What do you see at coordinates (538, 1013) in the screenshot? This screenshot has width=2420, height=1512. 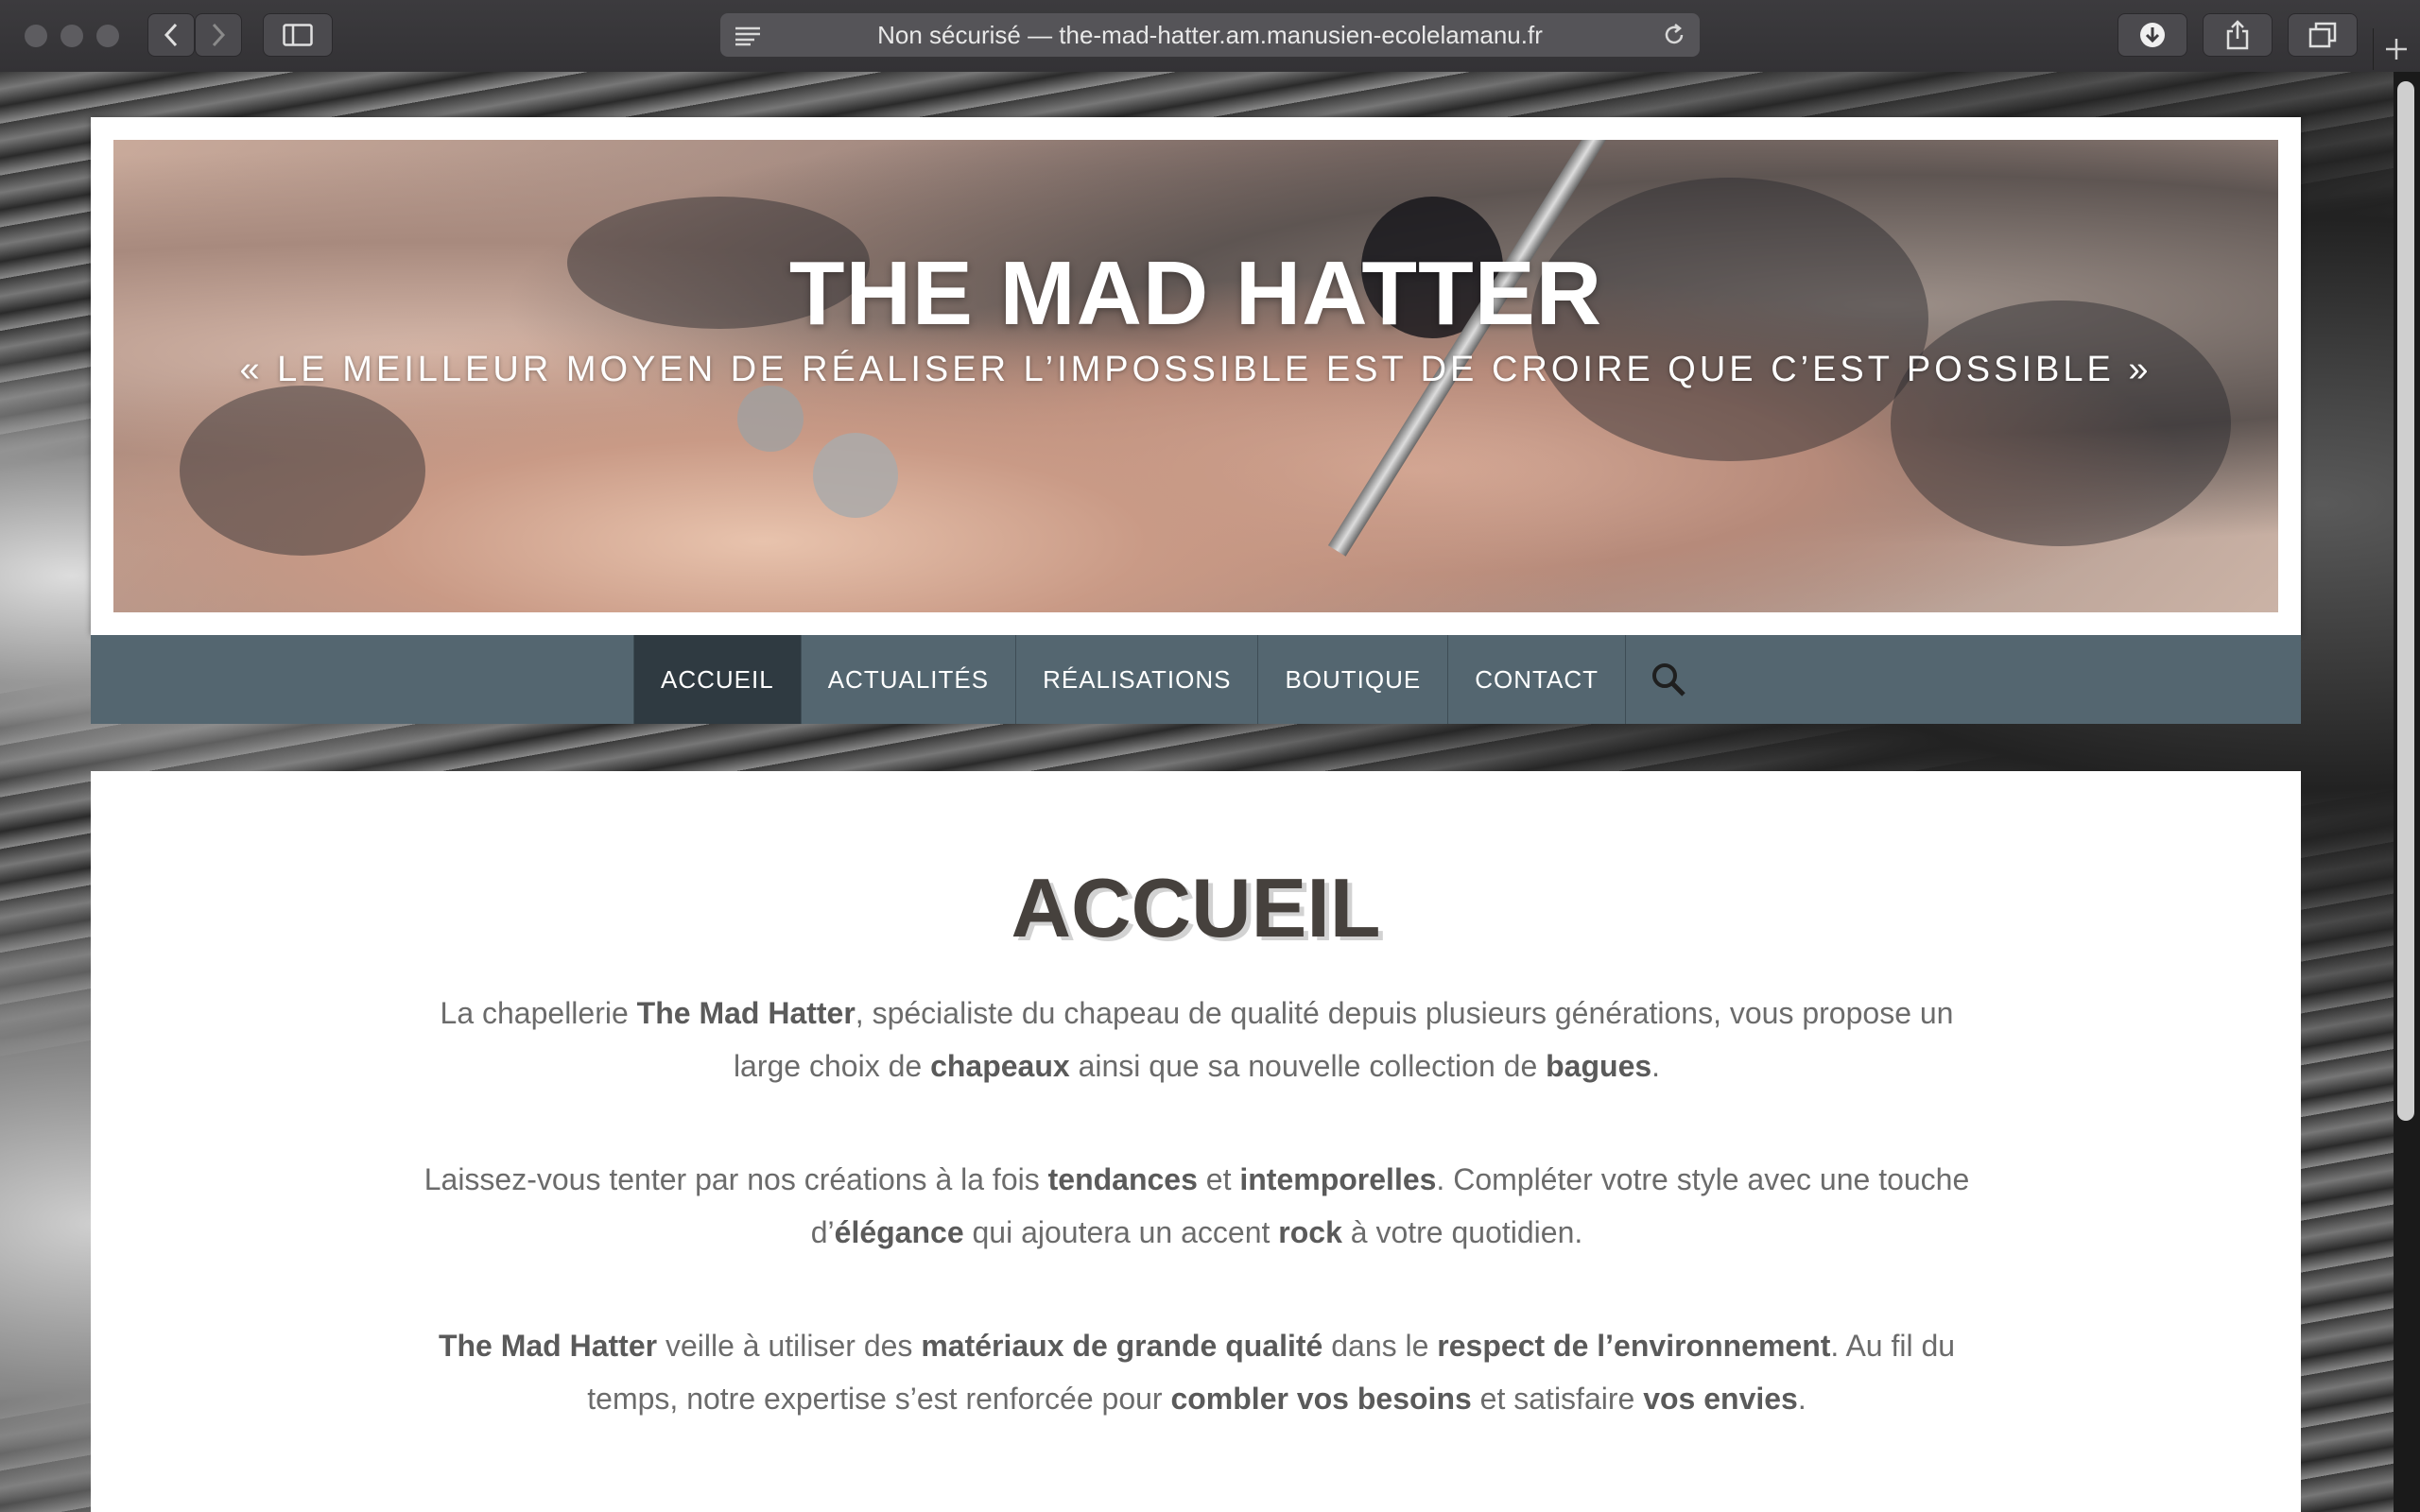 I see `text: La chapellerie` at bounding box center [538, 1013].